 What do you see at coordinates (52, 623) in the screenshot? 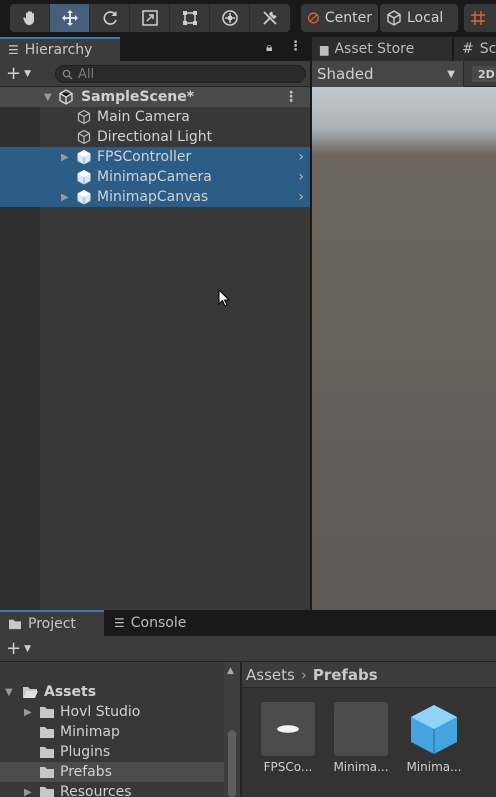
I see `tab-project: Project` at bounding box center [52, 623].